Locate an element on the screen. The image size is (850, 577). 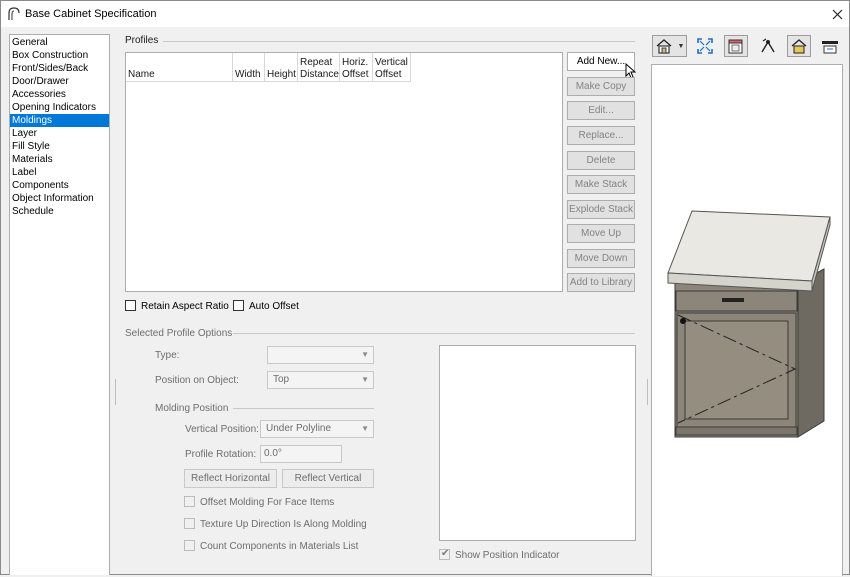
category-item-box-construction: Box Construction is located at coordinates (59, 55).